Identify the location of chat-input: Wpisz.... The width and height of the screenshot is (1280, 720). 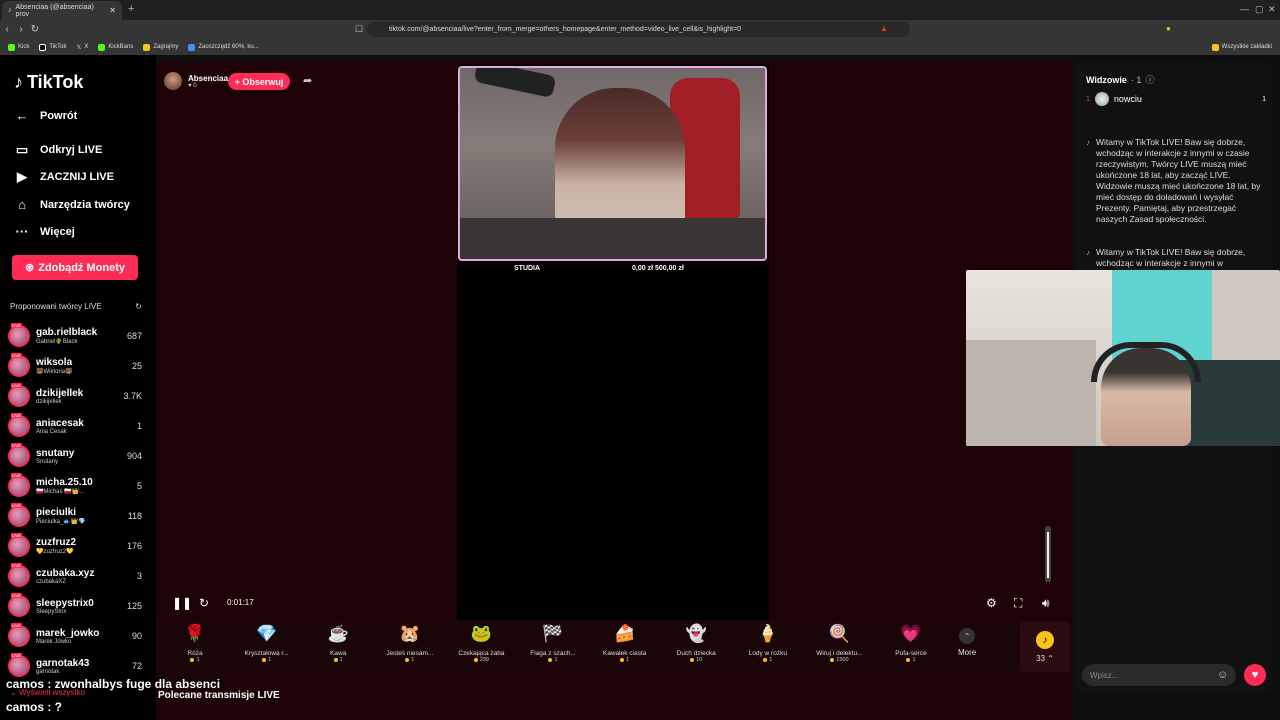
(1159, 675).